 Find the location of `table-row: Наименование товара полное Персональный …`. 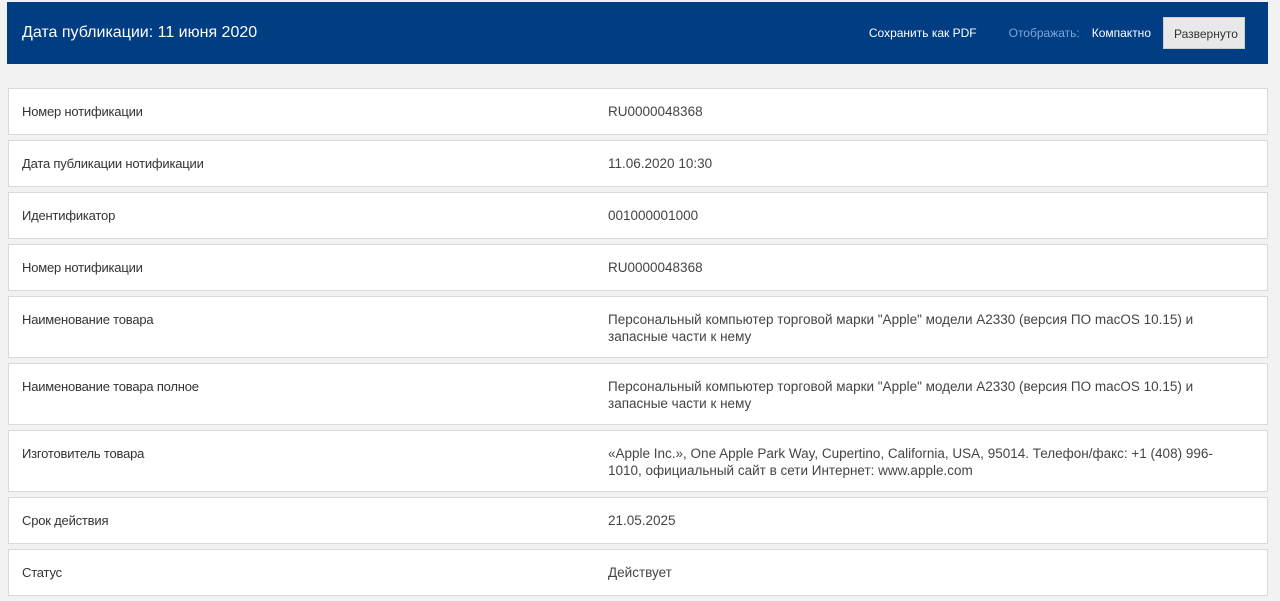

table-row: Наименование товара полное Персональный … is located at coordinates (638, 394).